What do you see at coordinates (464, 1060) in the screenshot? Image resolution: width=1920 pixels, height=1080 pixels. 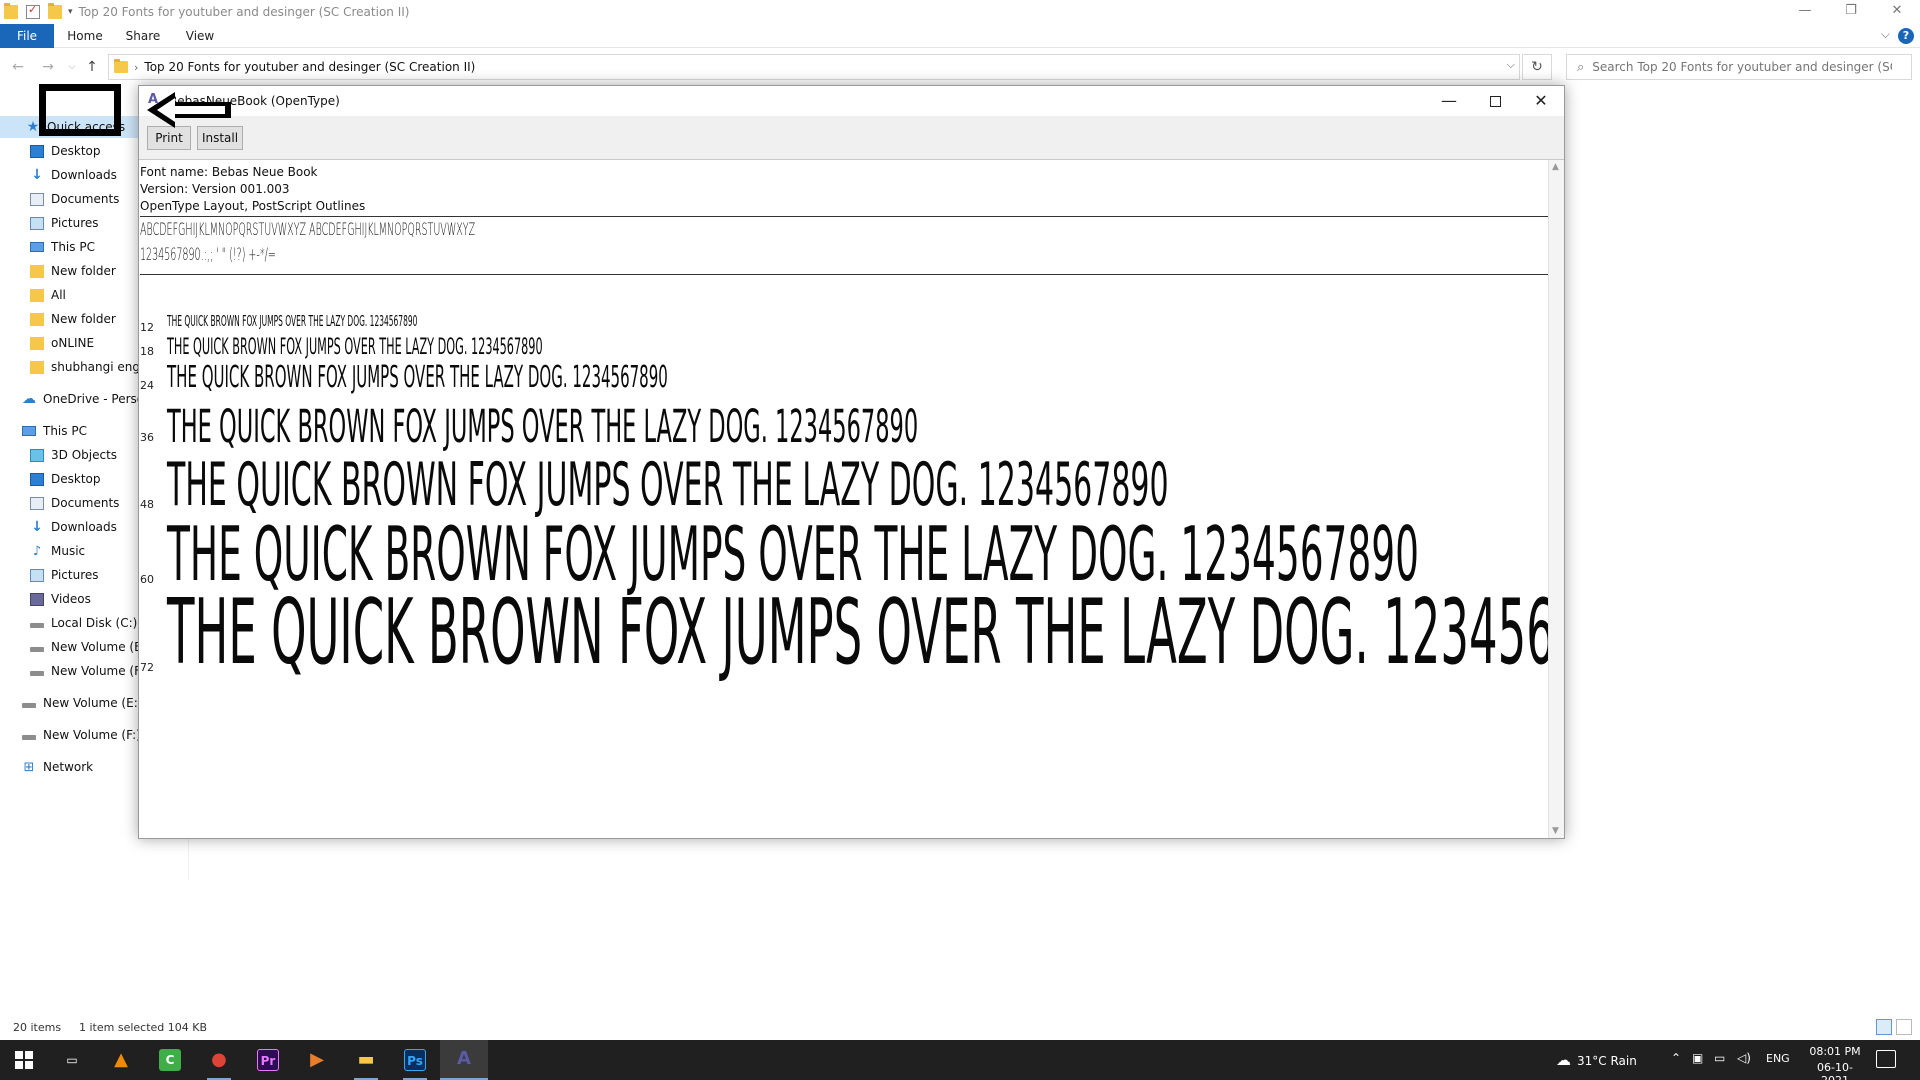 I see `taskbar-font-viewer: A` at bounding box center [464, 1060].